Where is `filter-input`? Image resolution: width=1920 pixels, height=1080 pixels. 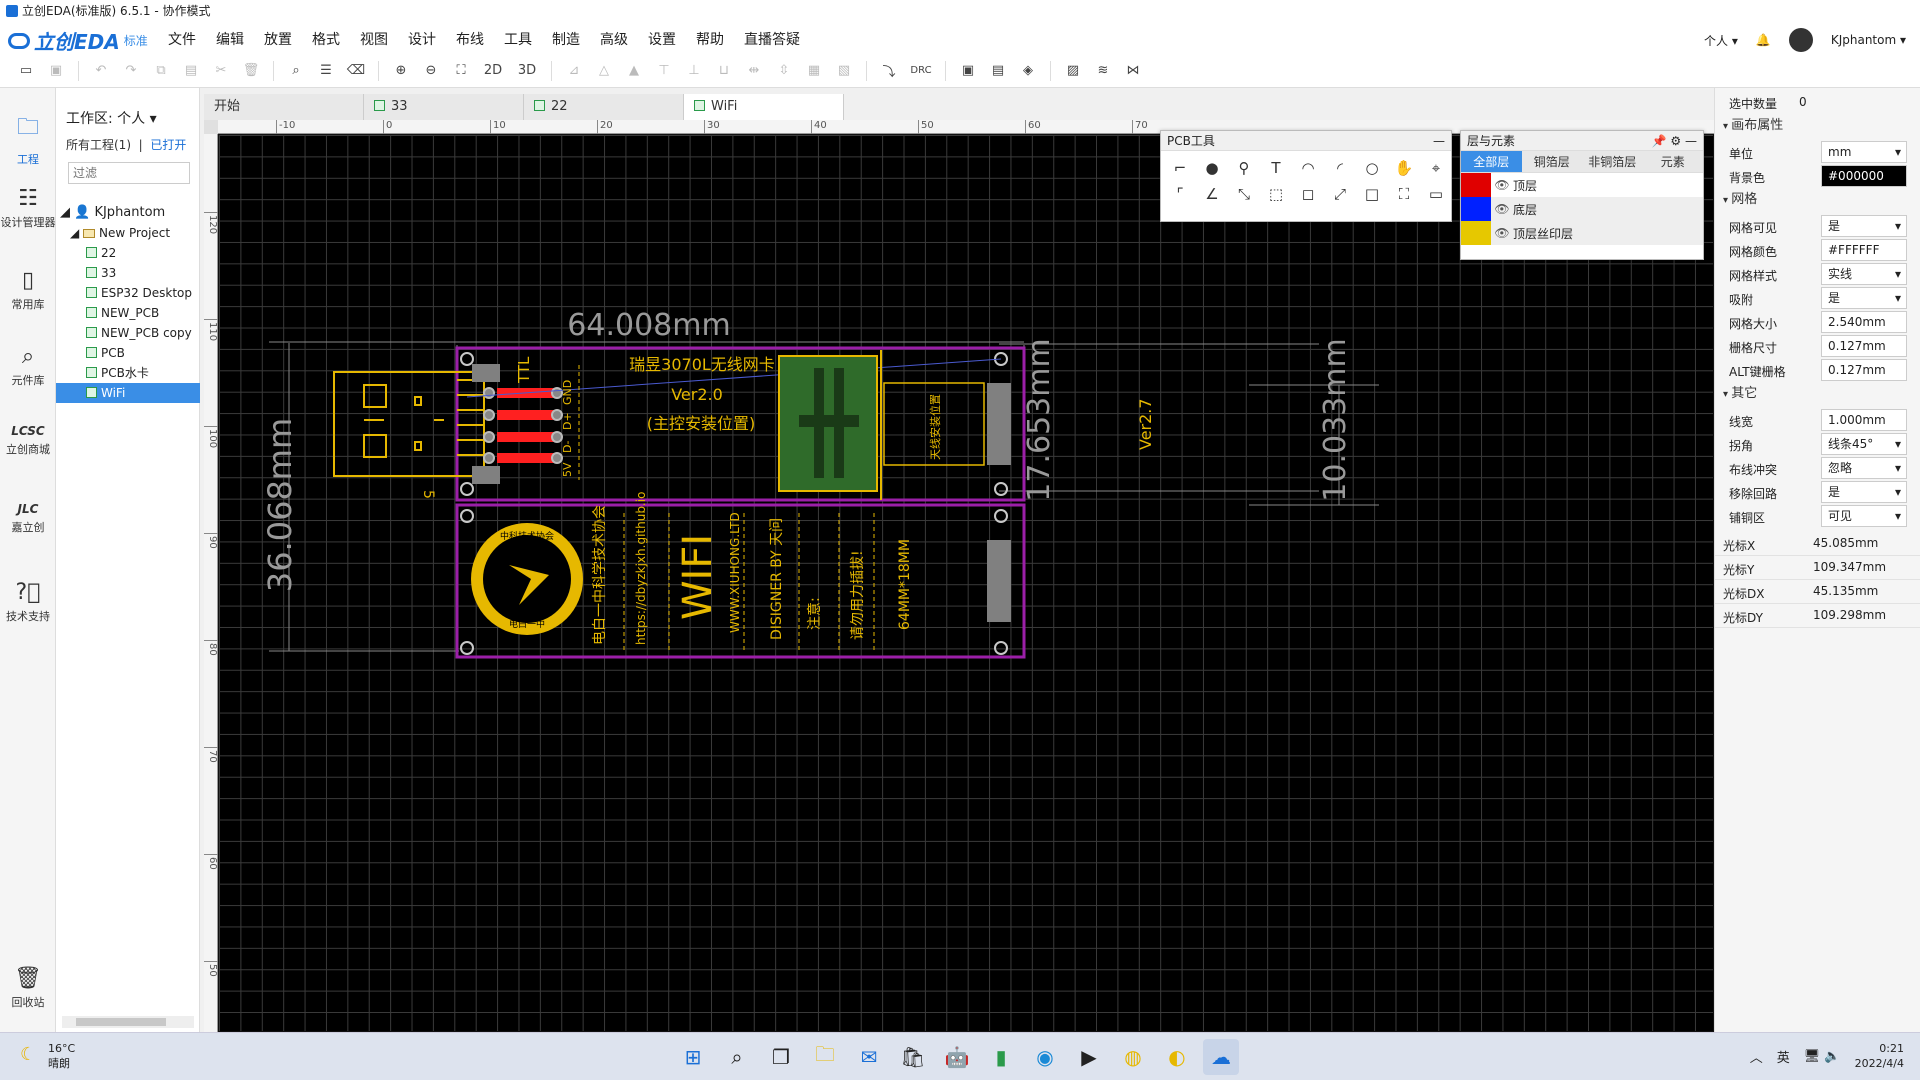 filter-input is located at coordinates (129, 173).